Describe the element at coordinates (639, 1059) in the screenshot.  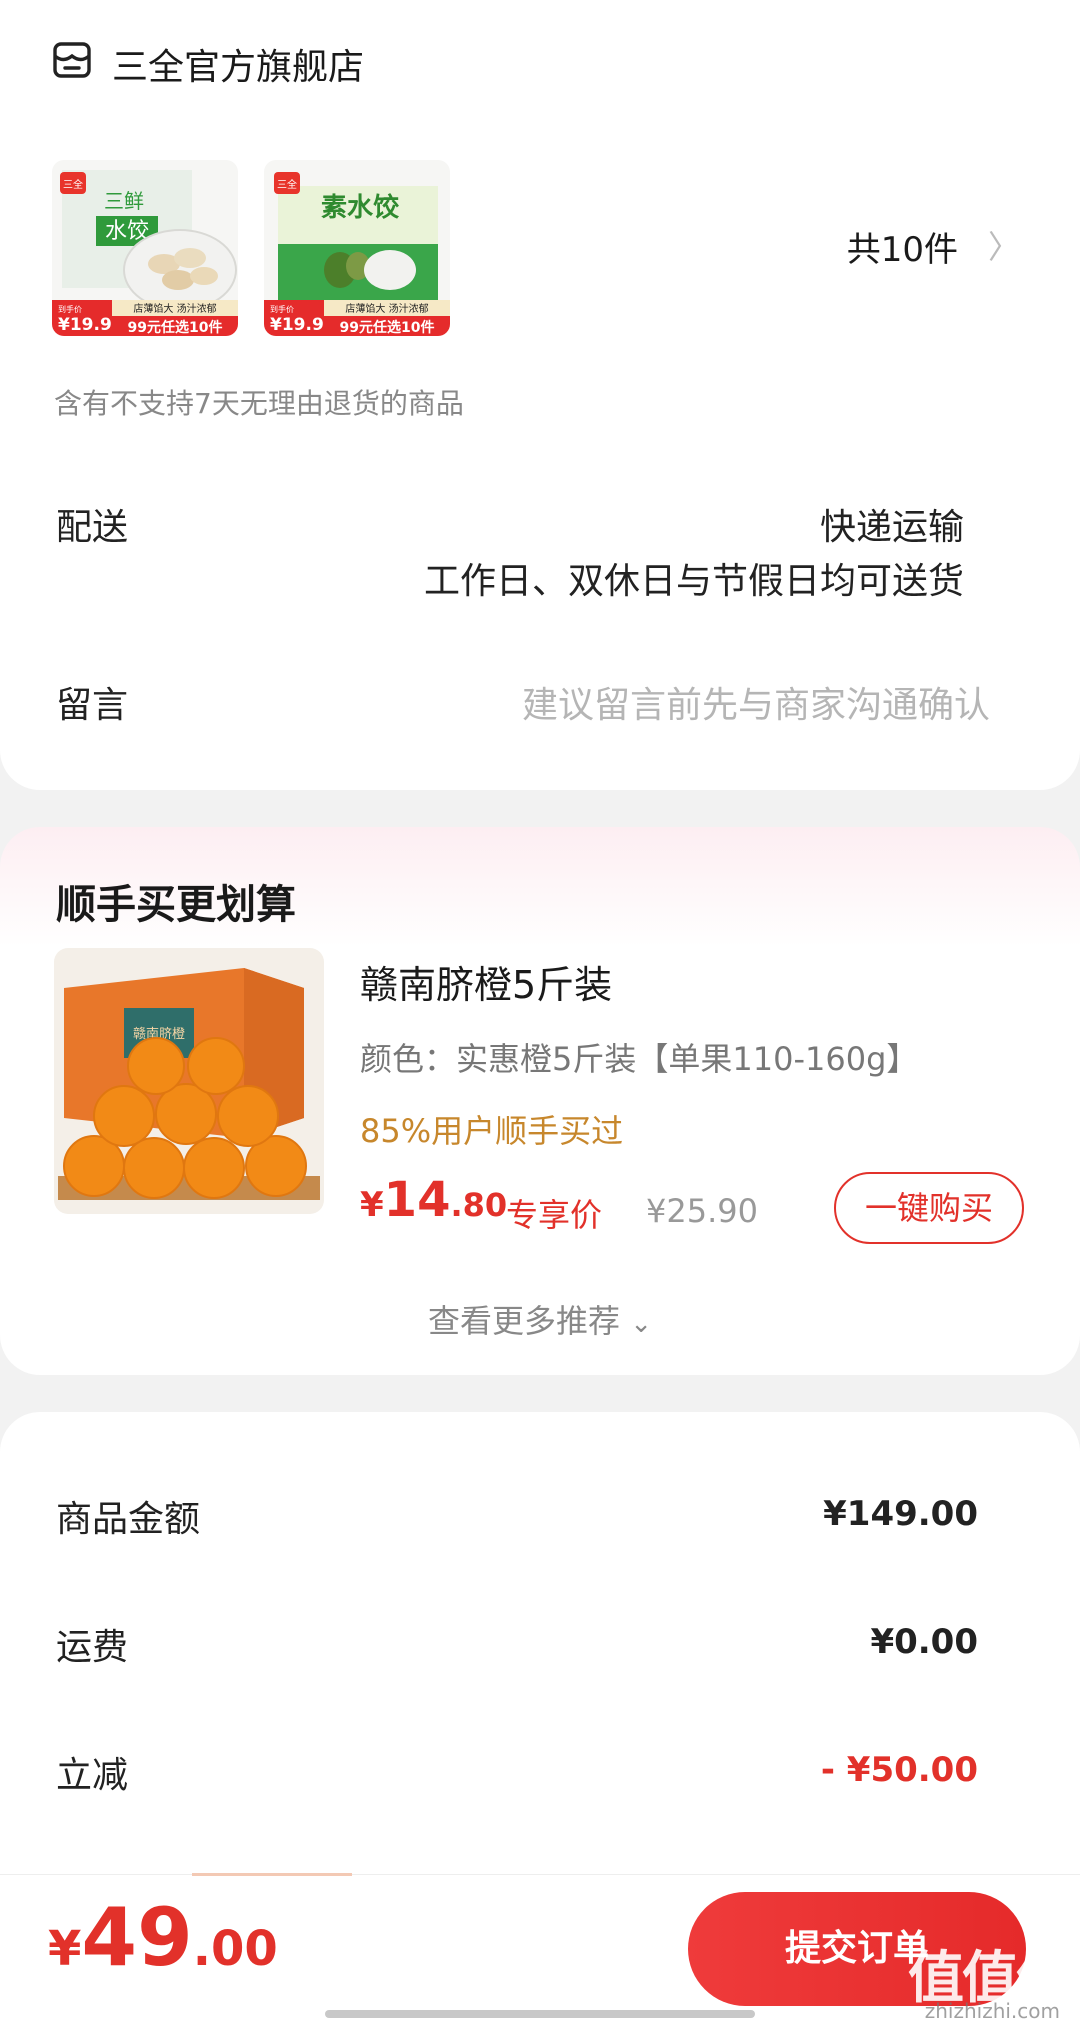
I see `recommend-item-spec: 颜色：实惠橙5斤装【单果110-160g】` at that location.